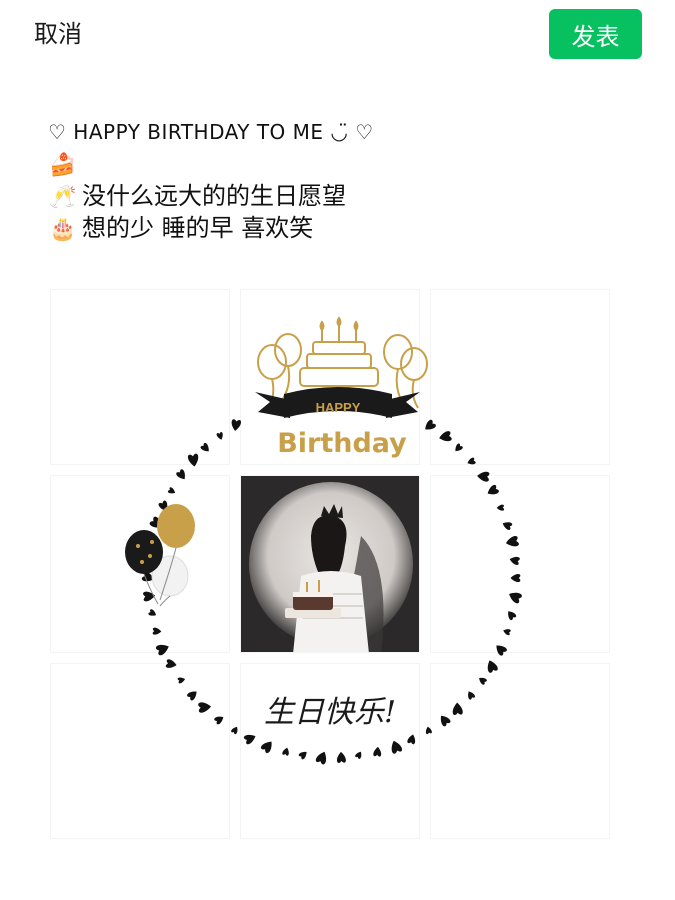 The image size is (675, 900). I want to click on birthday-photo, so click(330, 564).